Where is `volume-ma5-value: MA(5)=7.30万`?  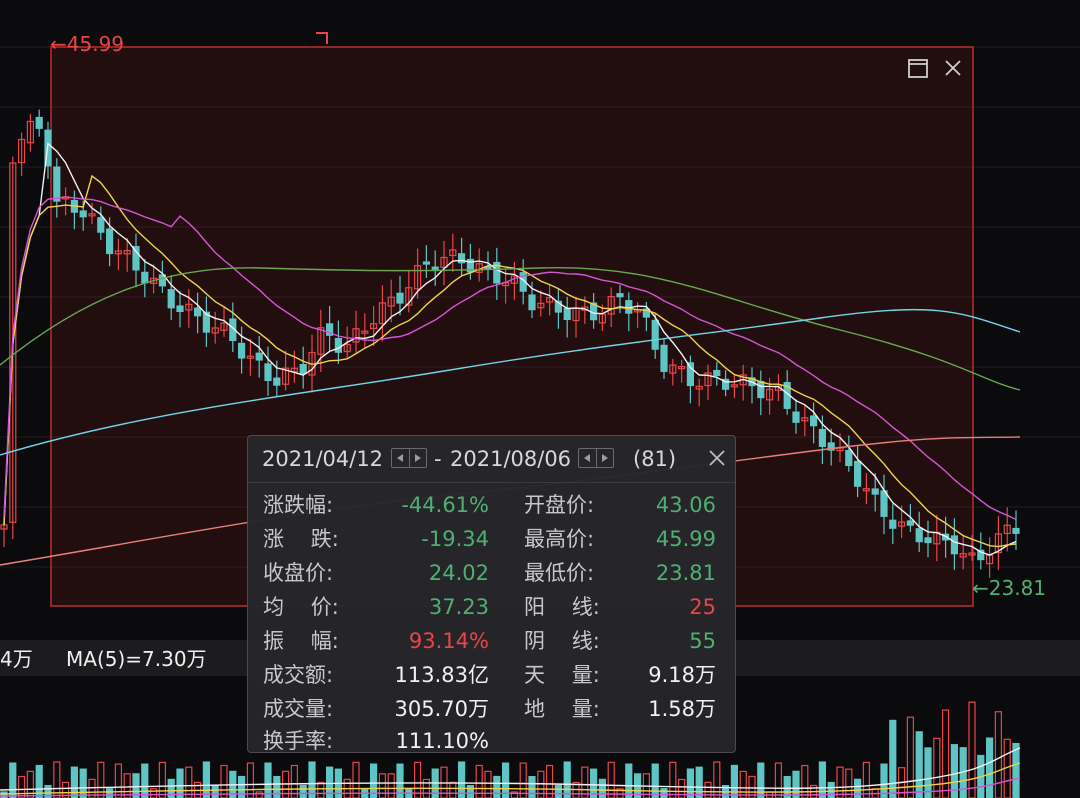
volume-ma5-value: MA(5)=7.30万 is located at coordinates (136, 659).